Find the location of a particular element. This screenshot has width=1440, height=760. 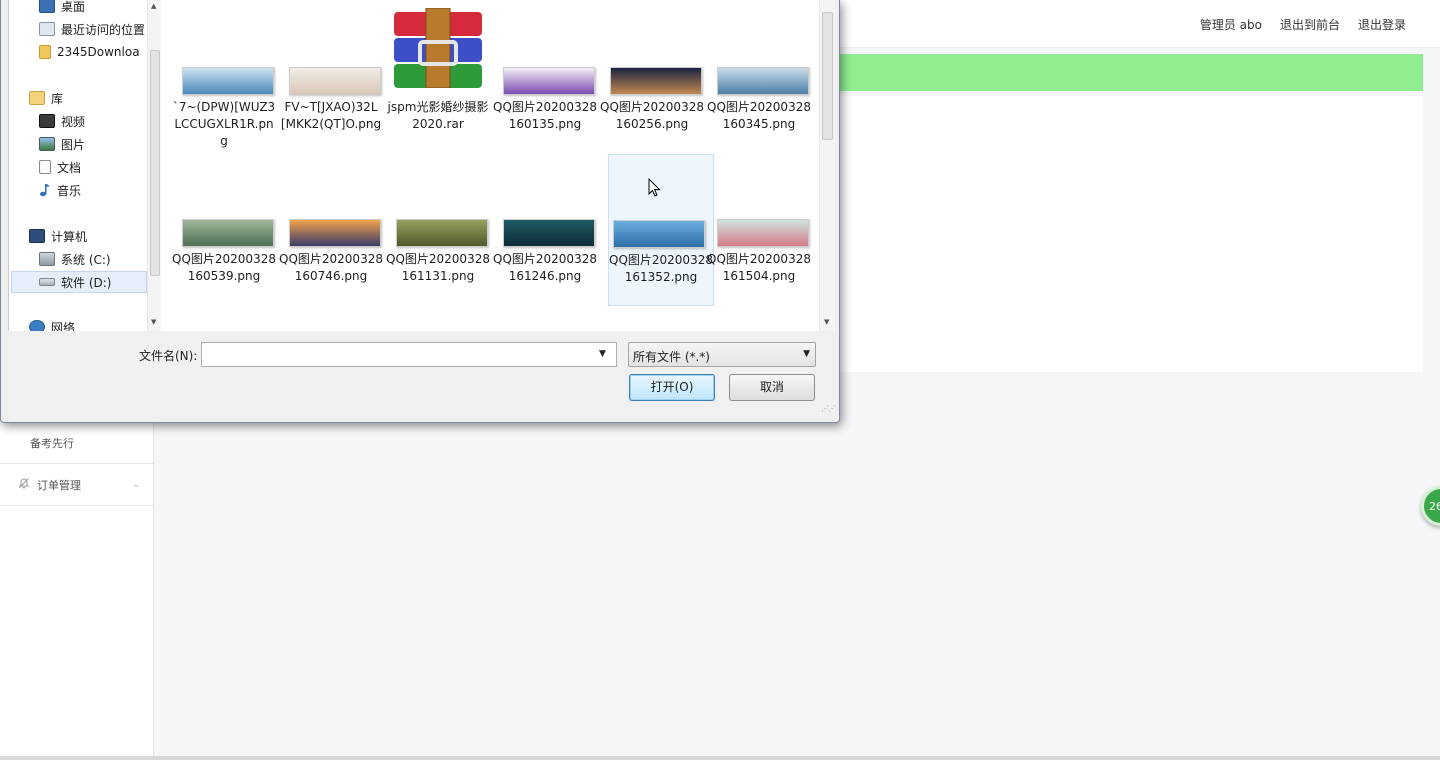

file-name: QQ图片20200328160539.png is located at coordinates (224, 267).